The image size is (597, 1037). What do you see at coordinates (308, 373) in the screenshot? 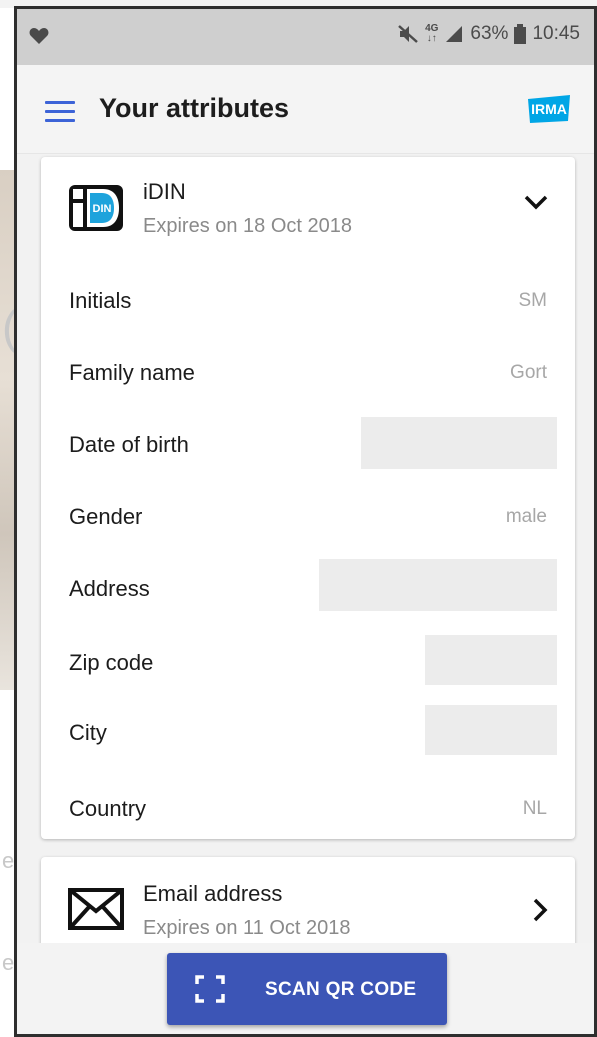
I see `attribute-row-family-name: Family name Gort` at bounding box center [308, 373].